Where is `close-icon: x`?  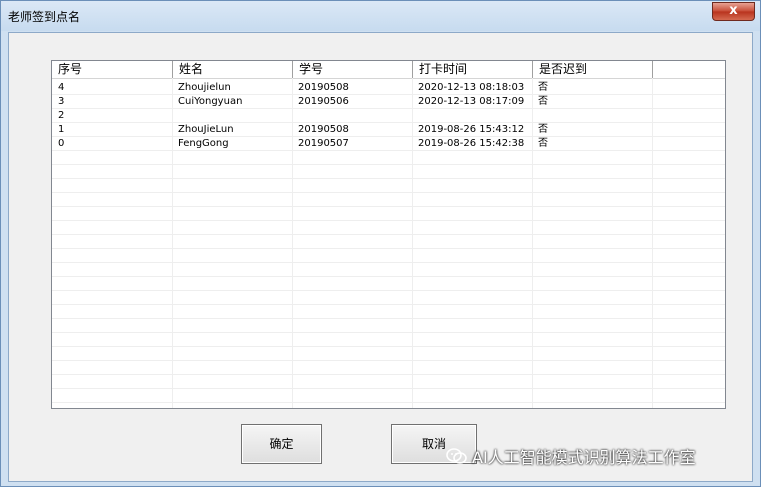
close-icon: x is located at coordinates (733, 10).